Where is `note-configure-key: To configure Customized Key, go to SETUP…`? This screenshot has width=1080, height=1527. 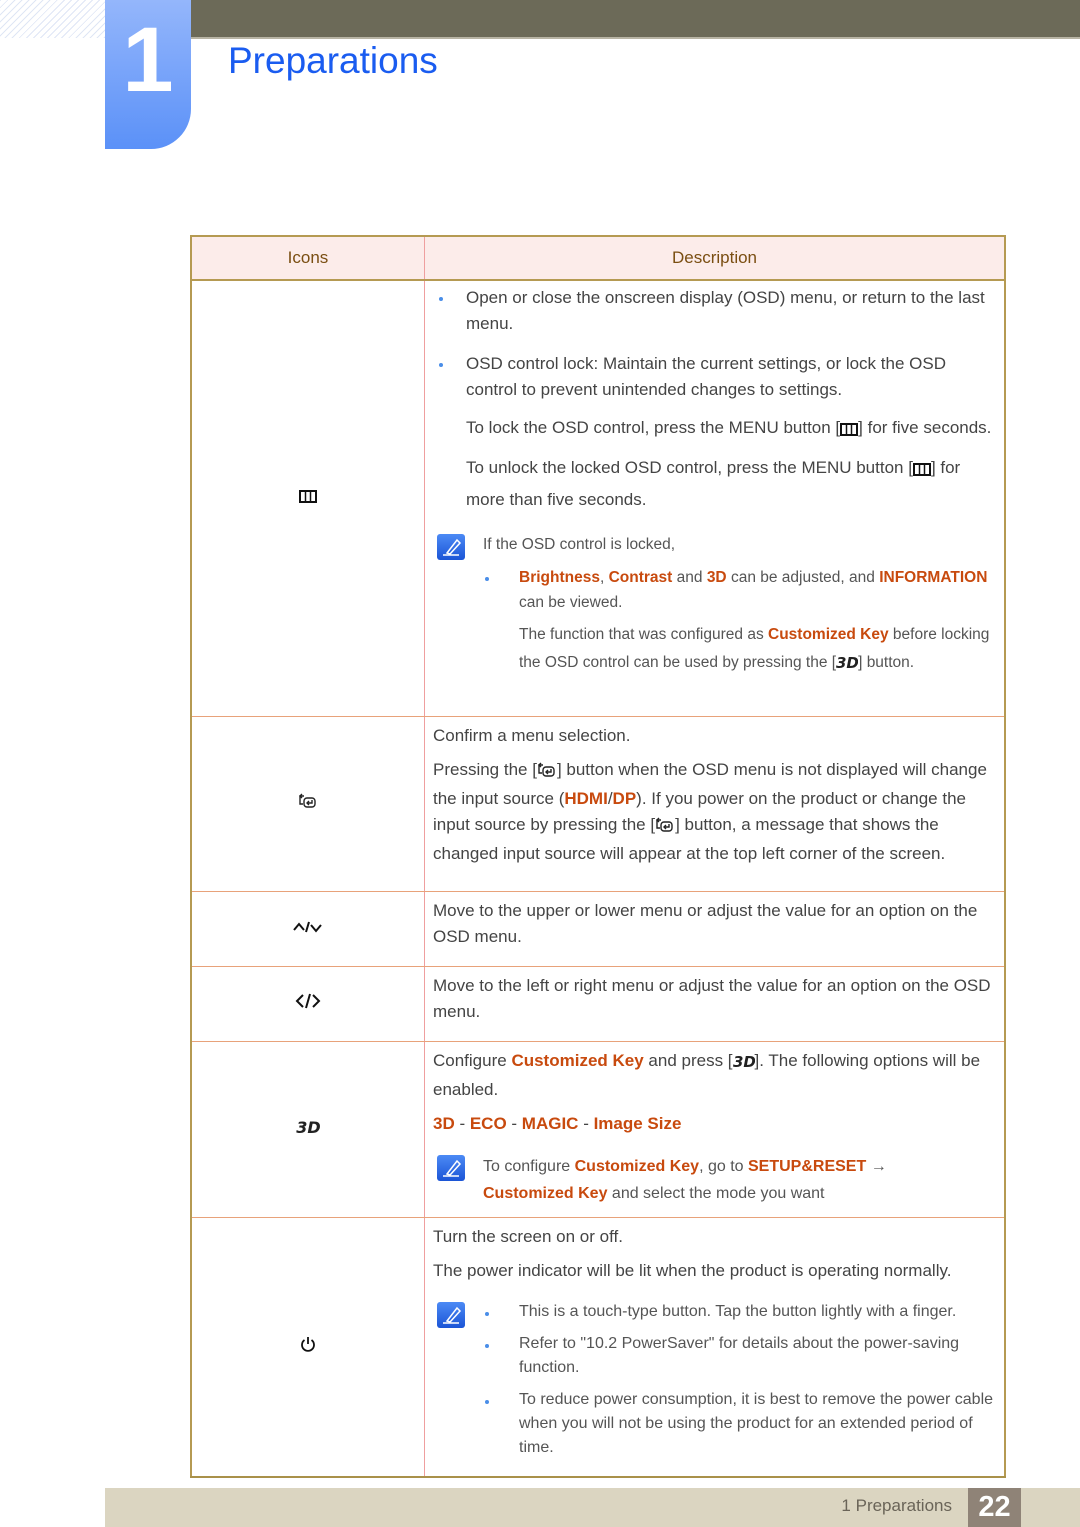 note-configure-key: To configure Customized Key, go to SETUP… is located at coordinates (714, 1180).